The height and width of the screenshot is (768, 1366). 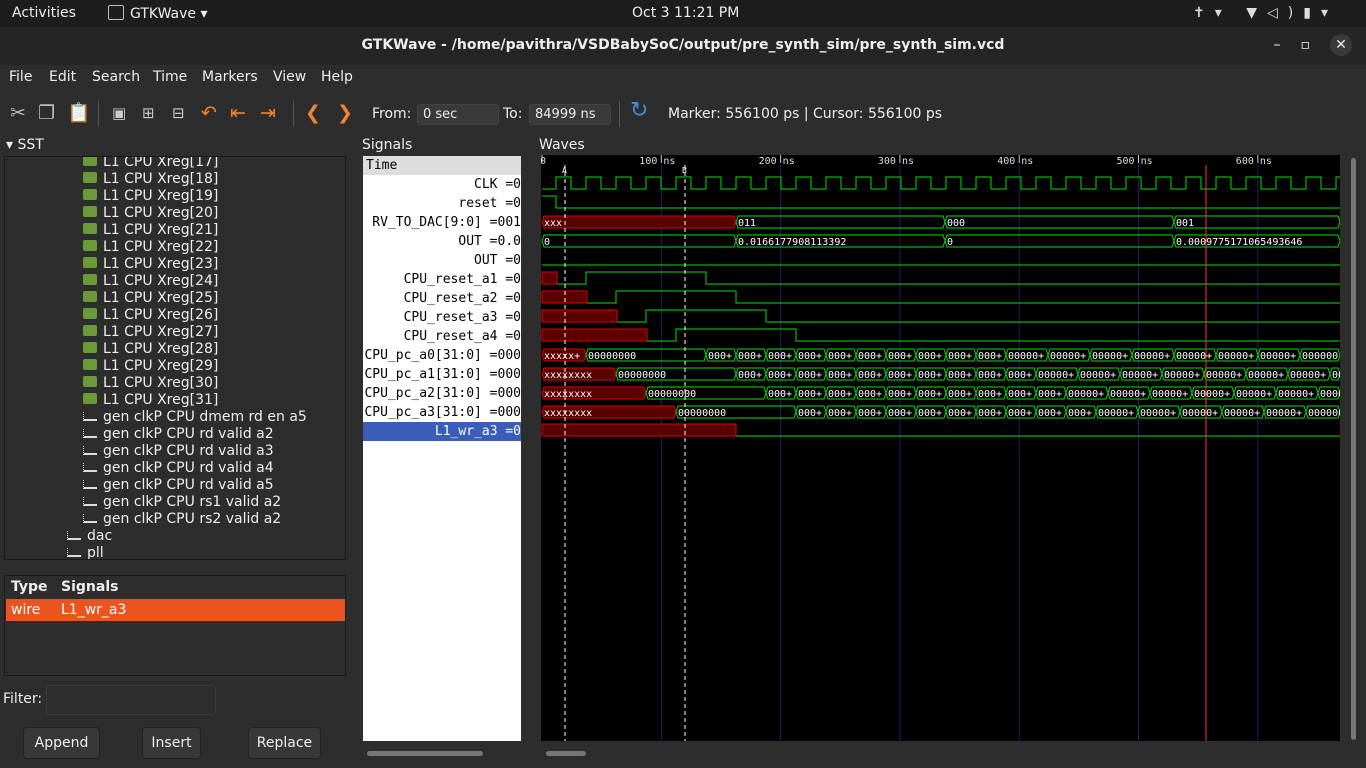 I want to click on jump-end-icon: ⇥, so click(x=268, y=113).